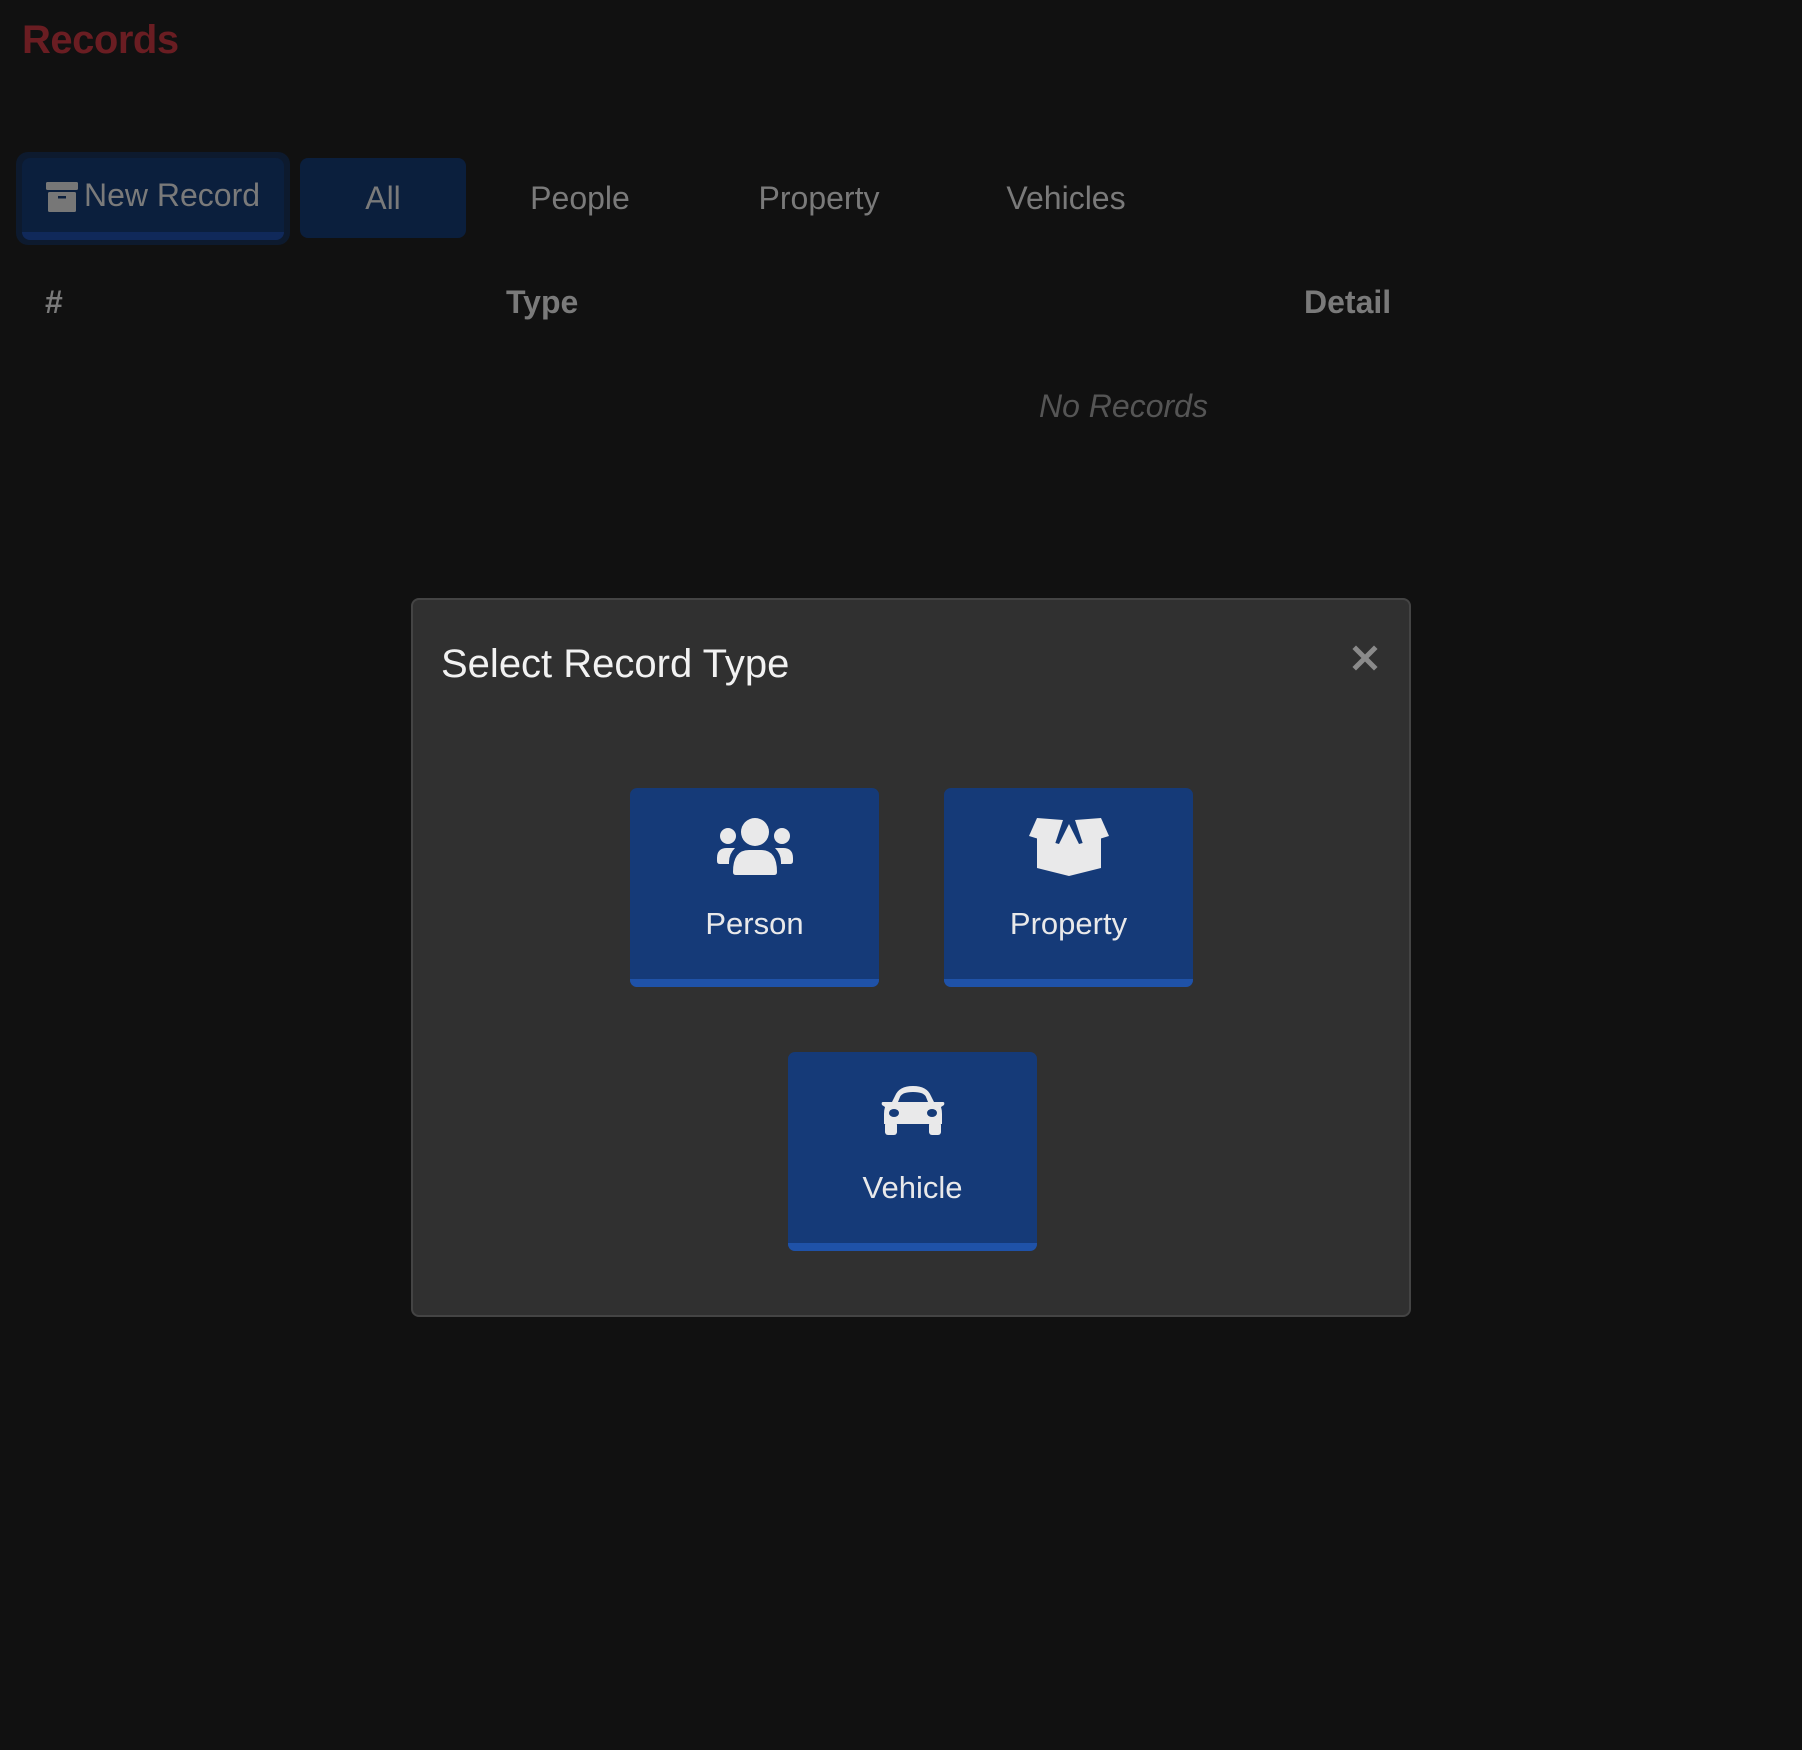 This screenshot has height=1750, width=1802. I want to click on vehicle-option-label: Vehicle, so click(912, 1187).